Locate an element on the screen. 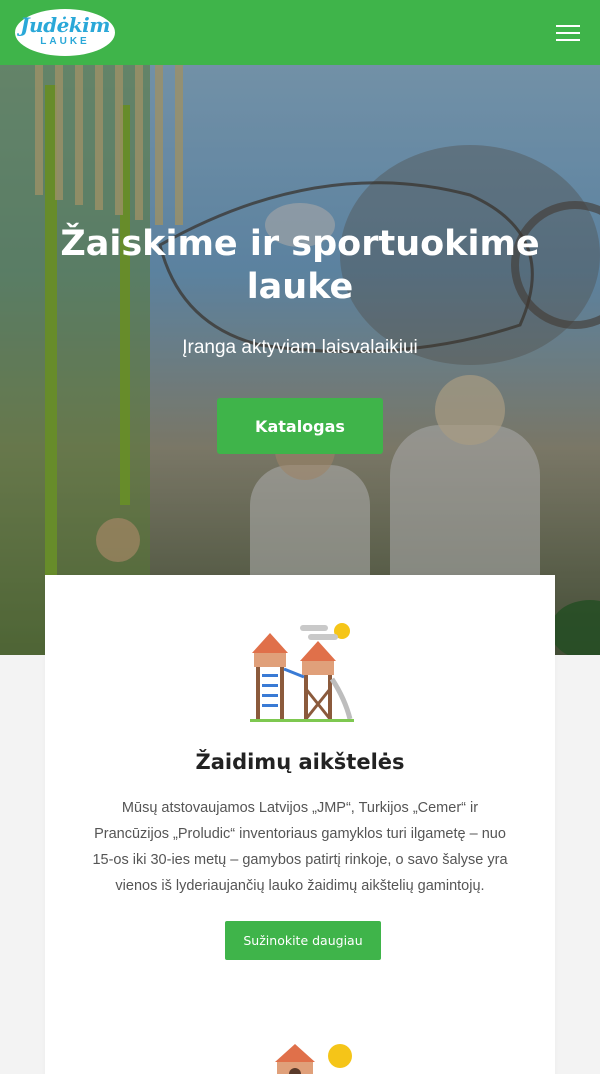  hamburger-menu-icon is located at coordinates (569, 33).